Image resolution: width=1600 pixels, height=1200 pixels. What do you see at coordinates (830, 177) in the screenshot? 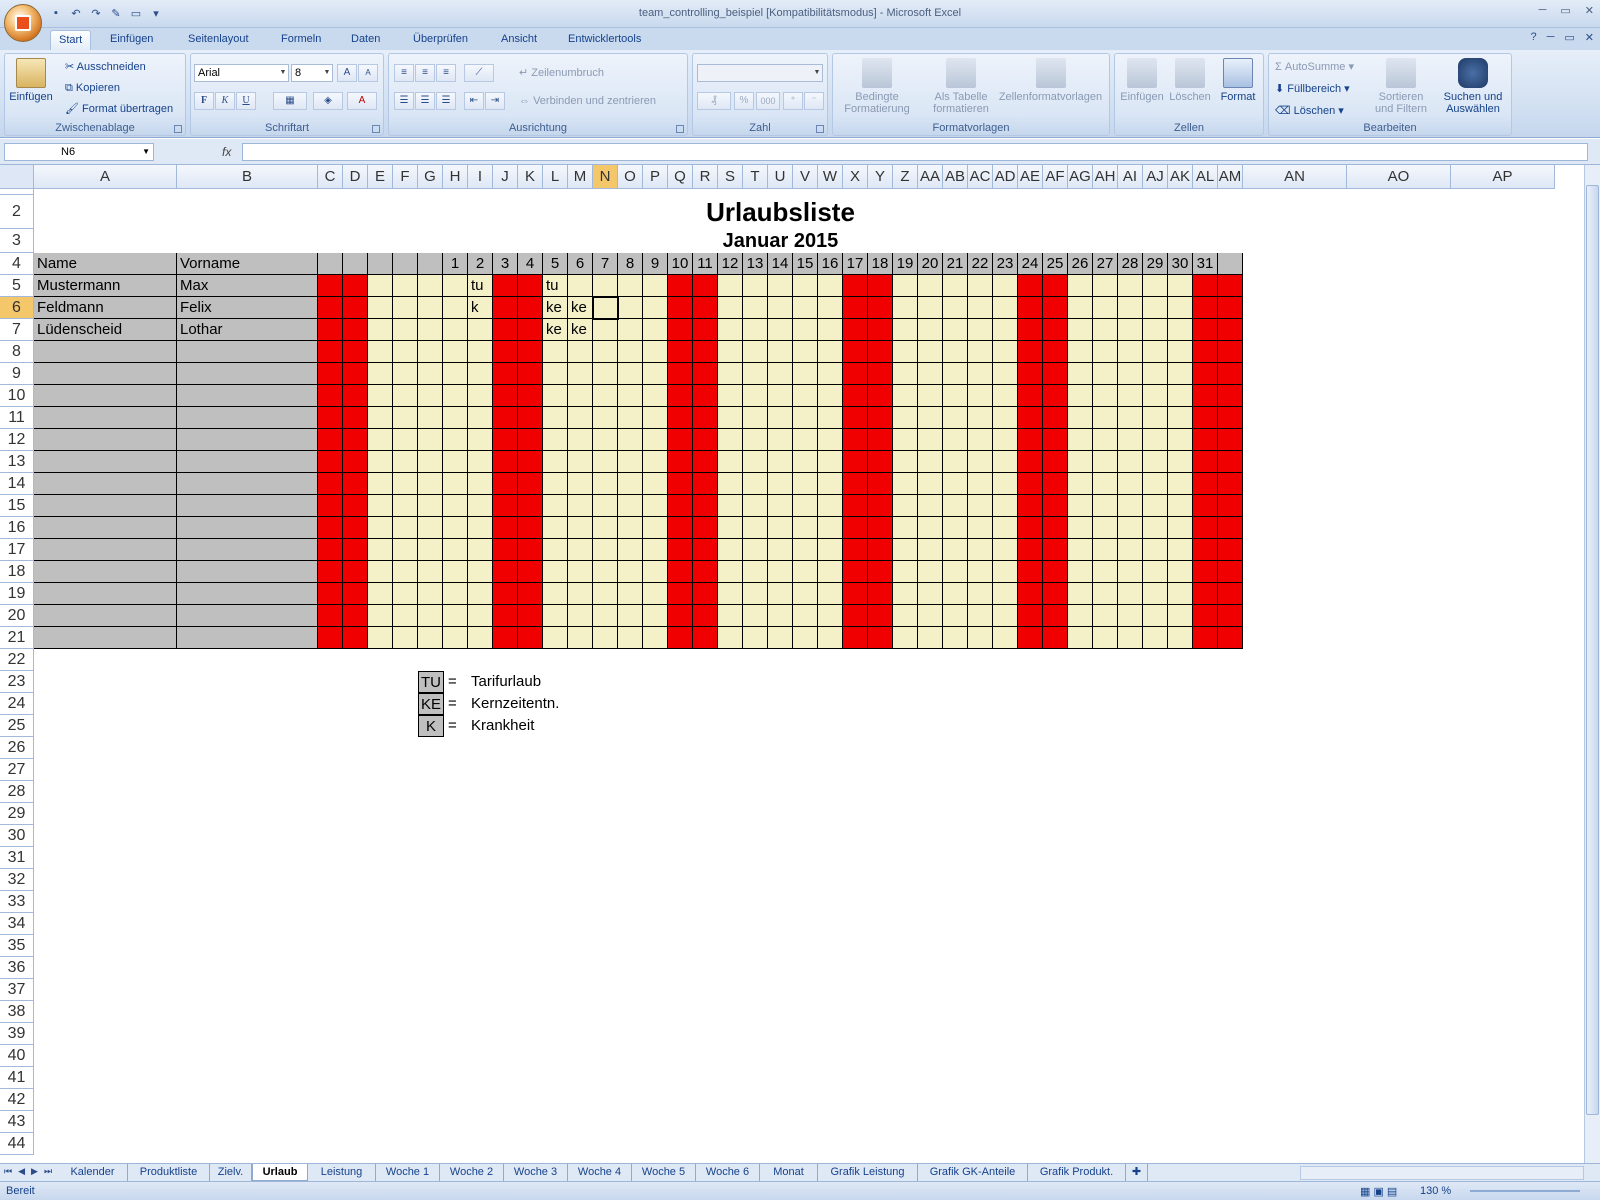
I see `column-header-w: W` at bounding box center [830, 177].